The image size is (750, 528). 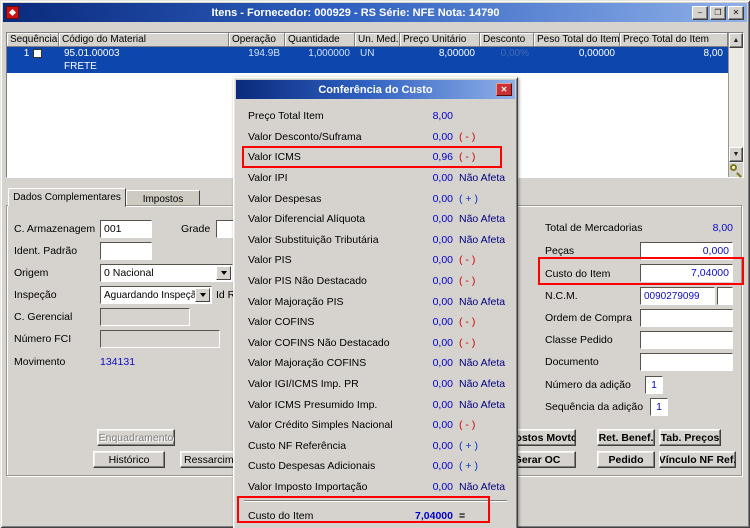 What do you see at coordinates (202, 295) in the screenshot?
I see `inspecao-dropdown-icon` at bounding box center [202, 295].